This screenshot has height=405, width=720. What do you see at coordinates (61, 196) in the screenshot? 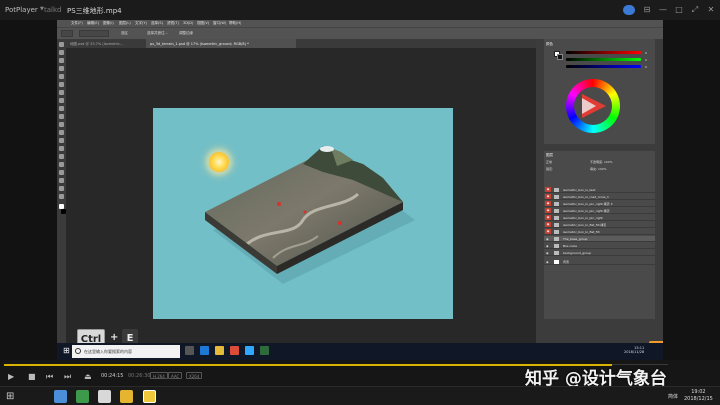
I see `zoom-tool-icon` at bounding box center [61, 196].